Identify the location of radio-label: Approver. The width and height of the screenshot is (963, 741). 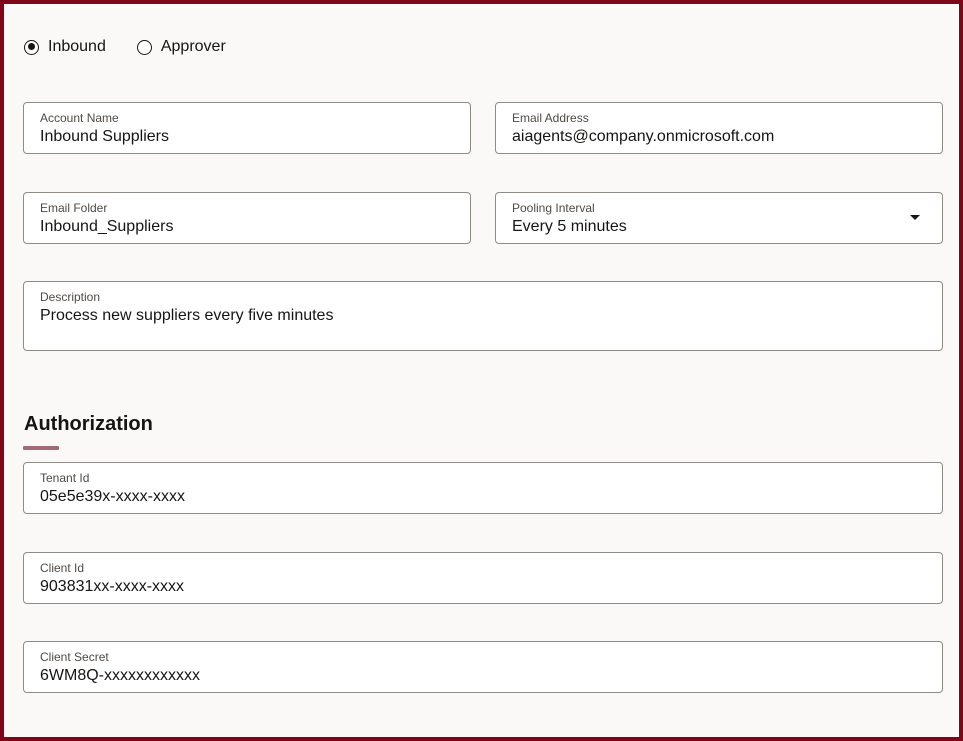
(193, 46).